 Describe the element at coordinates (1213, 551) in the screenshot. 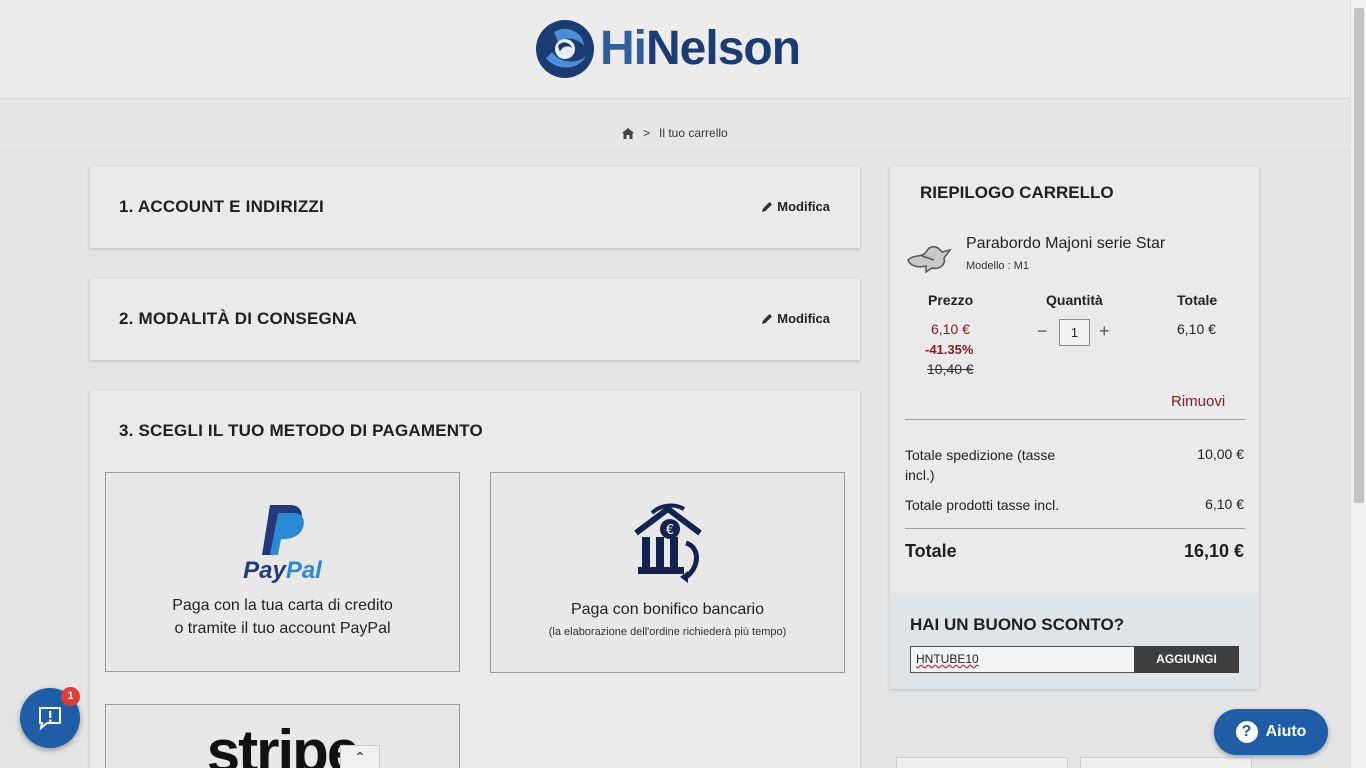

I see `grand-total-value: 16,10 €` at that location.